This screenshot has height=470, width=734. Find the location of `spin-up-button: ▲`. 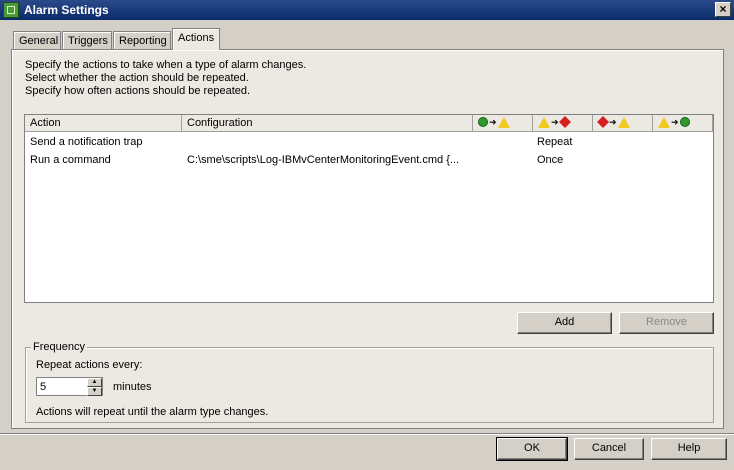

spin-up-button: ▲ is located at coordinates (94, 382).